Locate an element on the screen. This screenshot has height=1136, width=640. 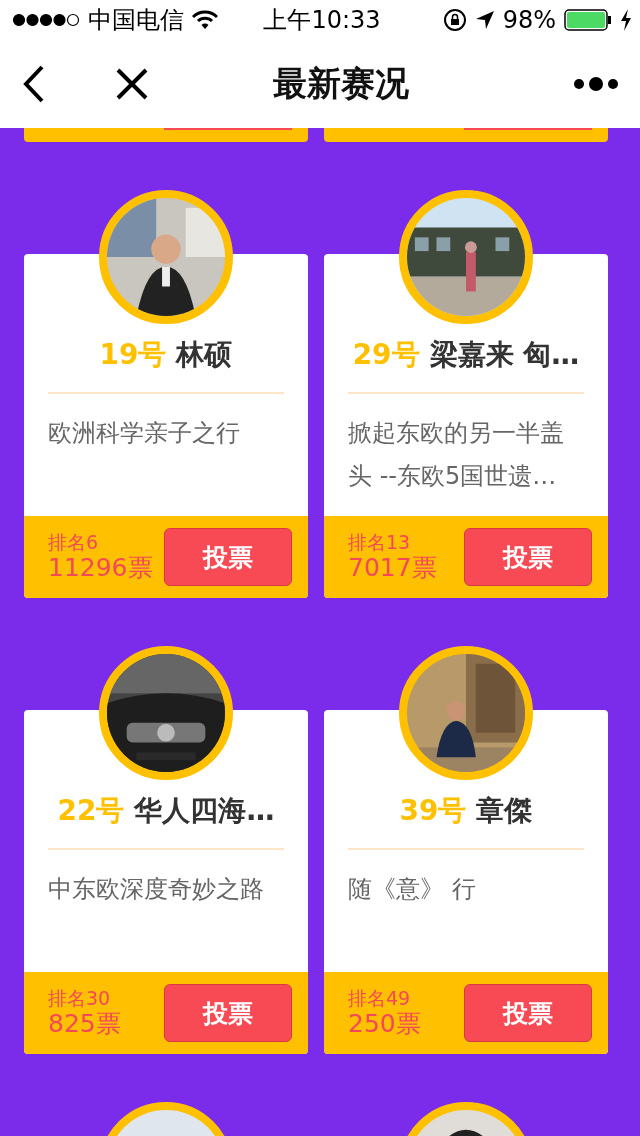
contestant-card: 29号 梁嘉来 匈… 掀起东欧的另一半盖头 --东欧5国世遗… 排名13 7017票 投票 is located at coordinates (466, 426).